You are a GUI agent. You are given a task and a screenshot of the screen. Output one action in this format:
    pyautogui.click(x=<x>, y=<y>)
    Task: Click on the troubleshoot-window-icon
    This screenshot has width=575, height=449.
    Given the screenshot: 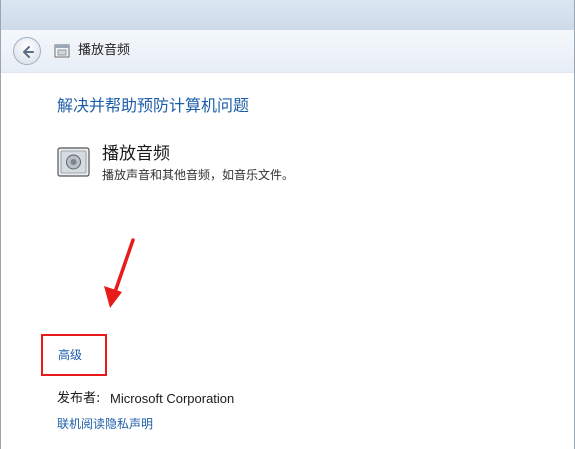 What is the action you would take?
    pyautogui.click(x=62, y=51)
    